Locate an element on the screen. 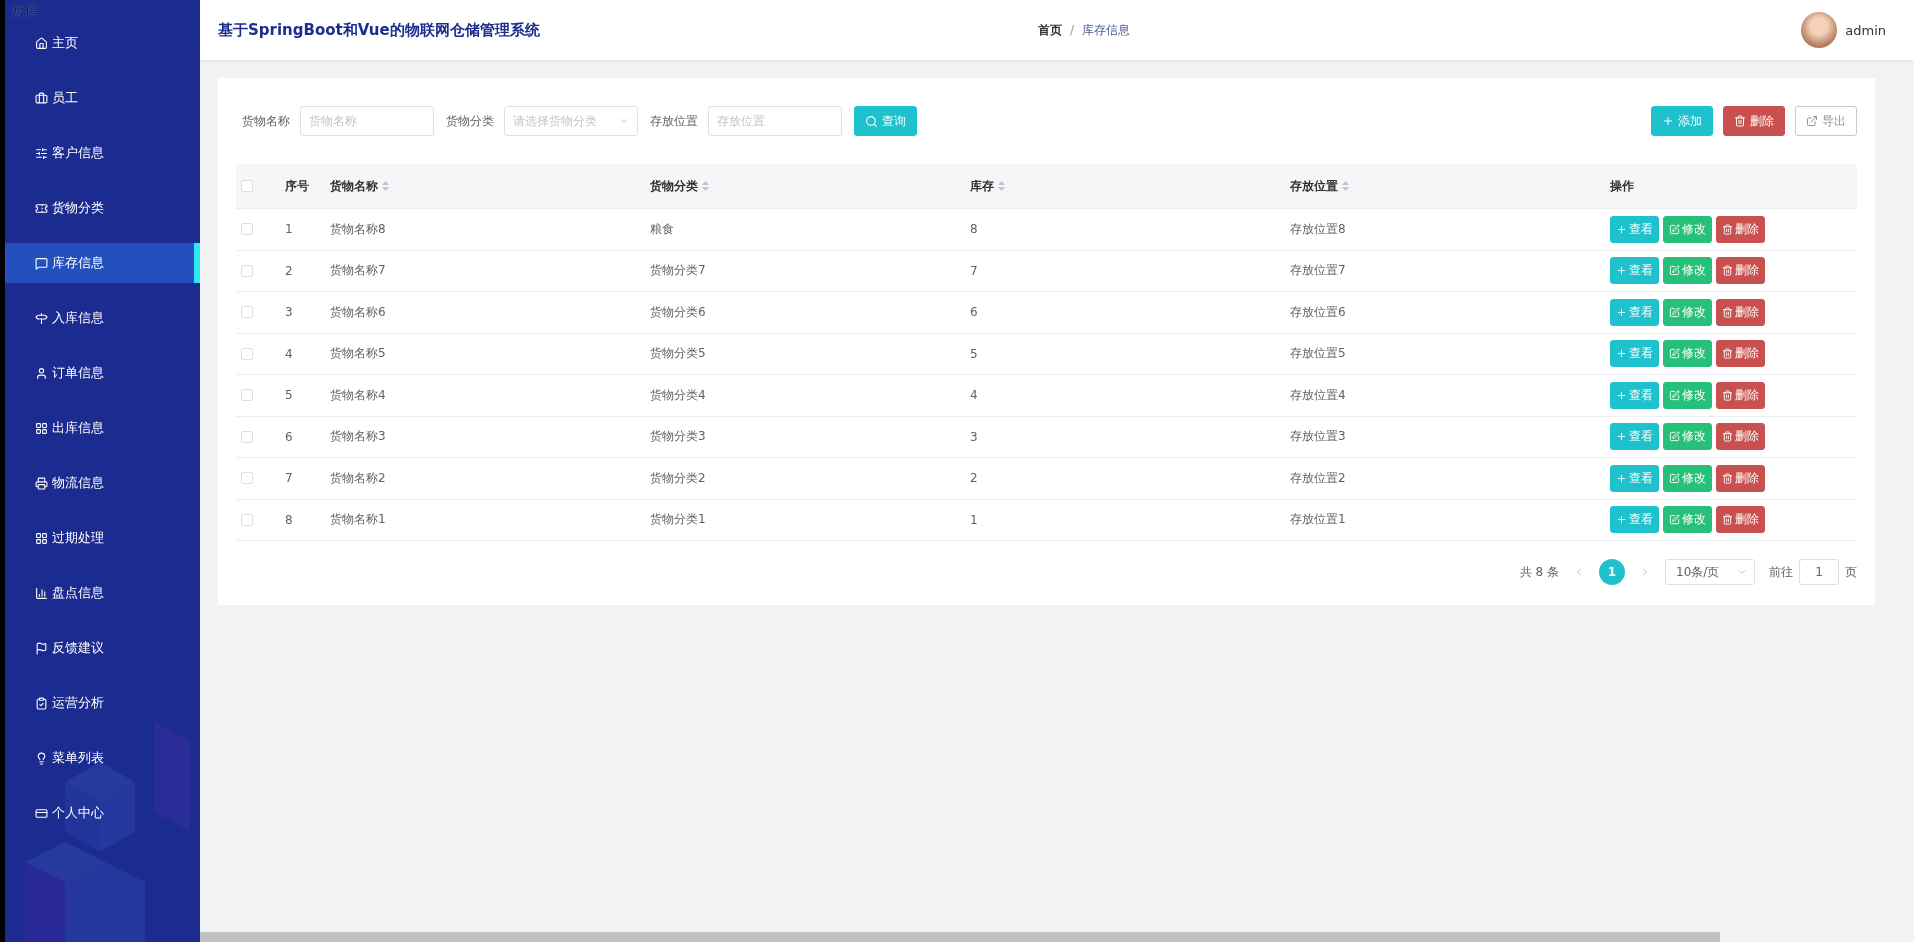  sidebar-item: 入库信息 is located at coordinates (102, 318).